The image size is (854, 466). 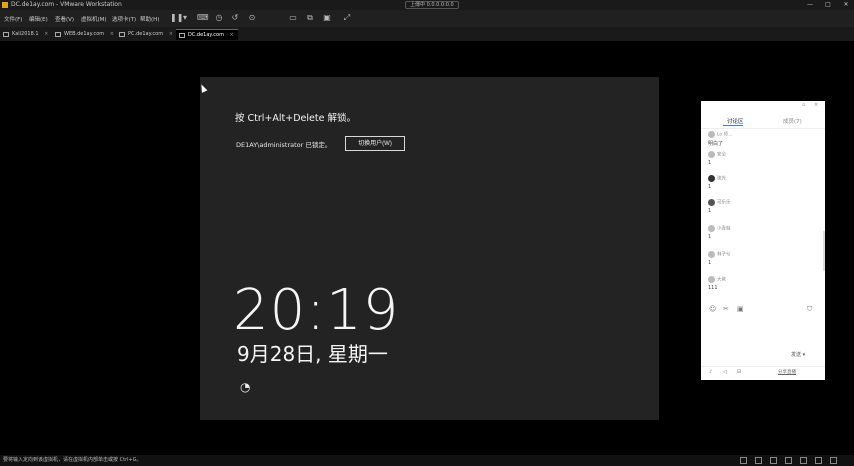 I want to click on upload-indicator: 上傳中 0.0.0.0:0.0, so click(x=432, y=5).